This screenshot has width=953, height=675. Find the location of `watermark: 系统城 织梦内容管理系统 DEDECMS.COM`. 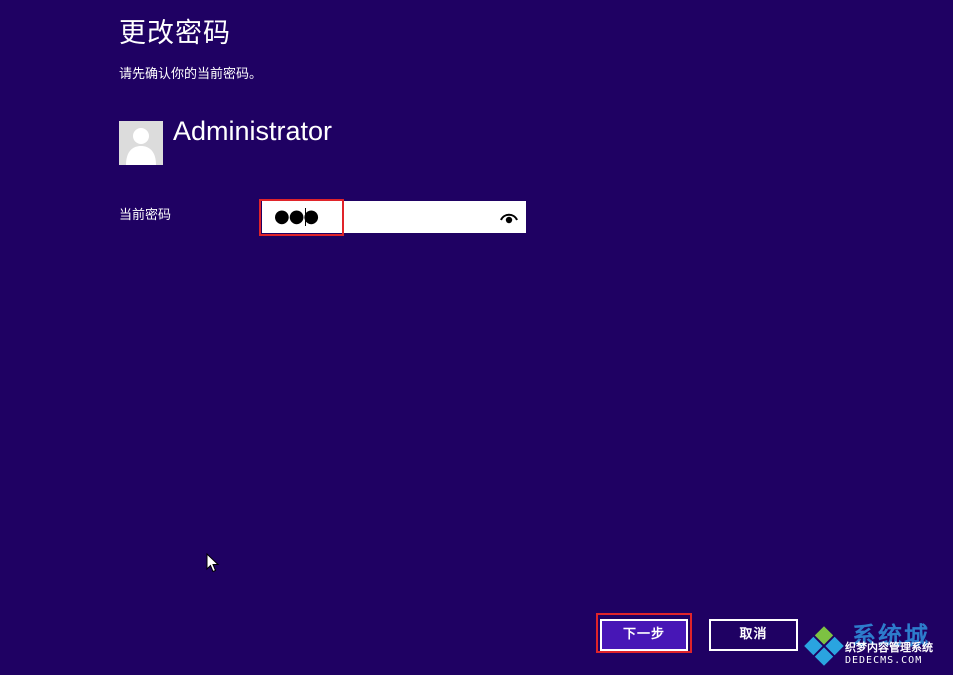

watermark: 系统城 织梦内容管理系统 DEDECMS.COM is located at coordinates (876, 646).